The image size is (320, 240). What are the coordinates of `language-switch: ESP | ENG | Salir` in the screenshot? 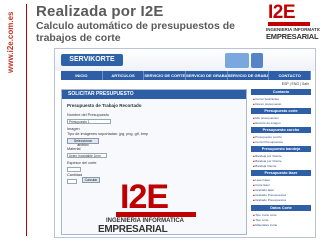 It's located at (285, 85).